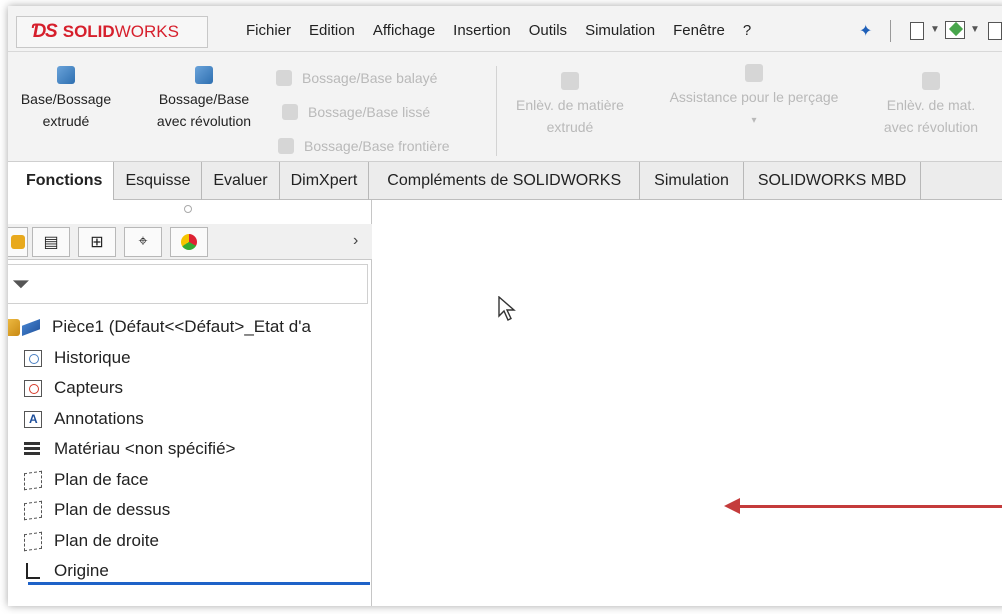 The height and width of the screenshot is (614, 1002). Describe the element at coordinates (325, 181) in the screenshot. I see `tab-dimxpert: DimXpert` at that location.